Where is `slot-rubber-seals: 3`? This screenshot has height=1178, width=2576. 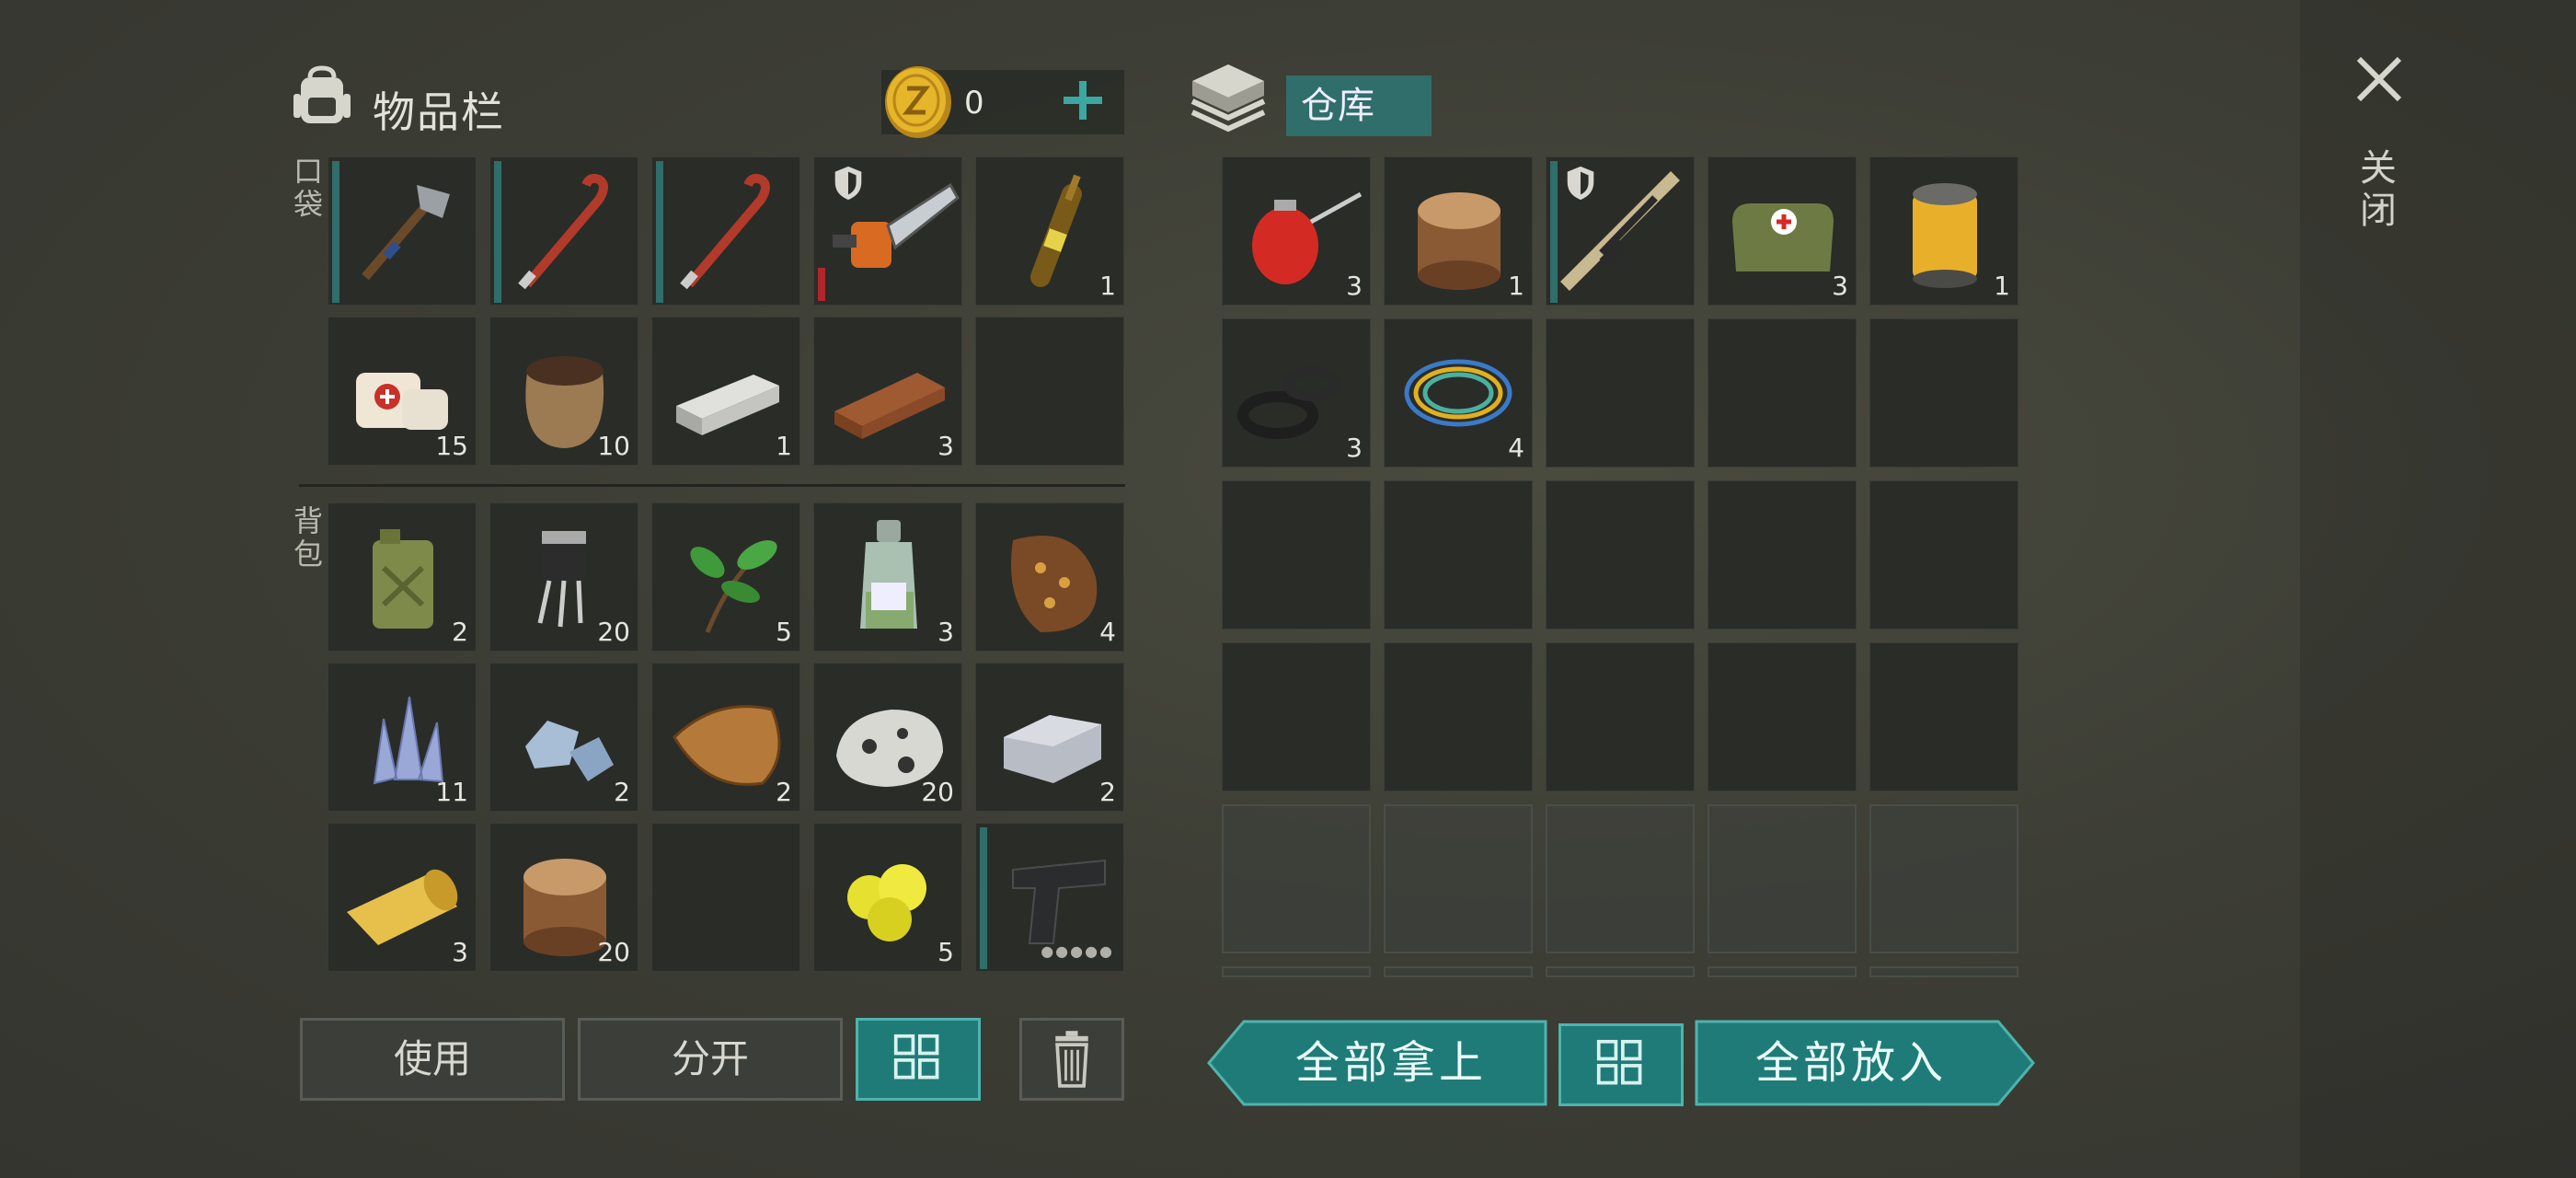
slot-rubber-seals: 3 is located at coordinates (1296, 393).